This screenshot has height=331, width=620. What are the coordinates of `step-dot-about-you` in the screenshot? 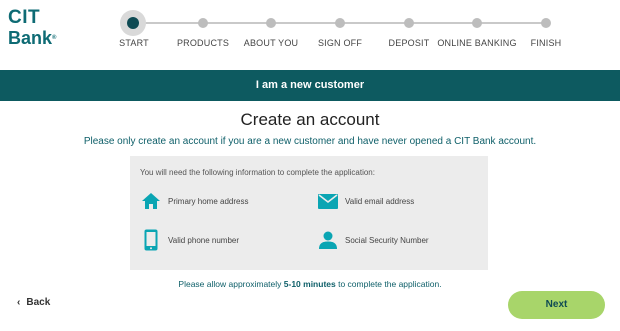 It's located at (271, 23).